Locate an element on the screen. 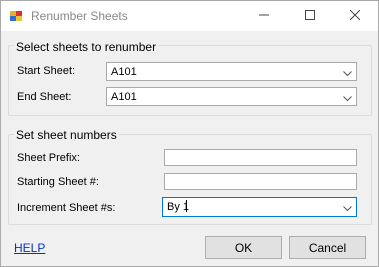 The height and width of the screenshot is (267, 379). increment-sheet-label: Increment Sheet #s: is located at coordinates (66, 208).